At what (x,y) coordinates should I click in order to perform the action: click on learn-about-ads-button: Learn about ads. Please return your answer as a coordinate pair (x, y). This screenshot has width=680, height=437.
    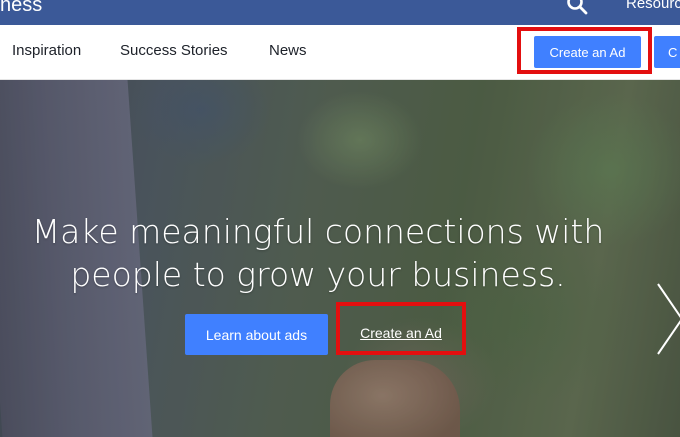
    Looking at the image, I should click on (256, 334).